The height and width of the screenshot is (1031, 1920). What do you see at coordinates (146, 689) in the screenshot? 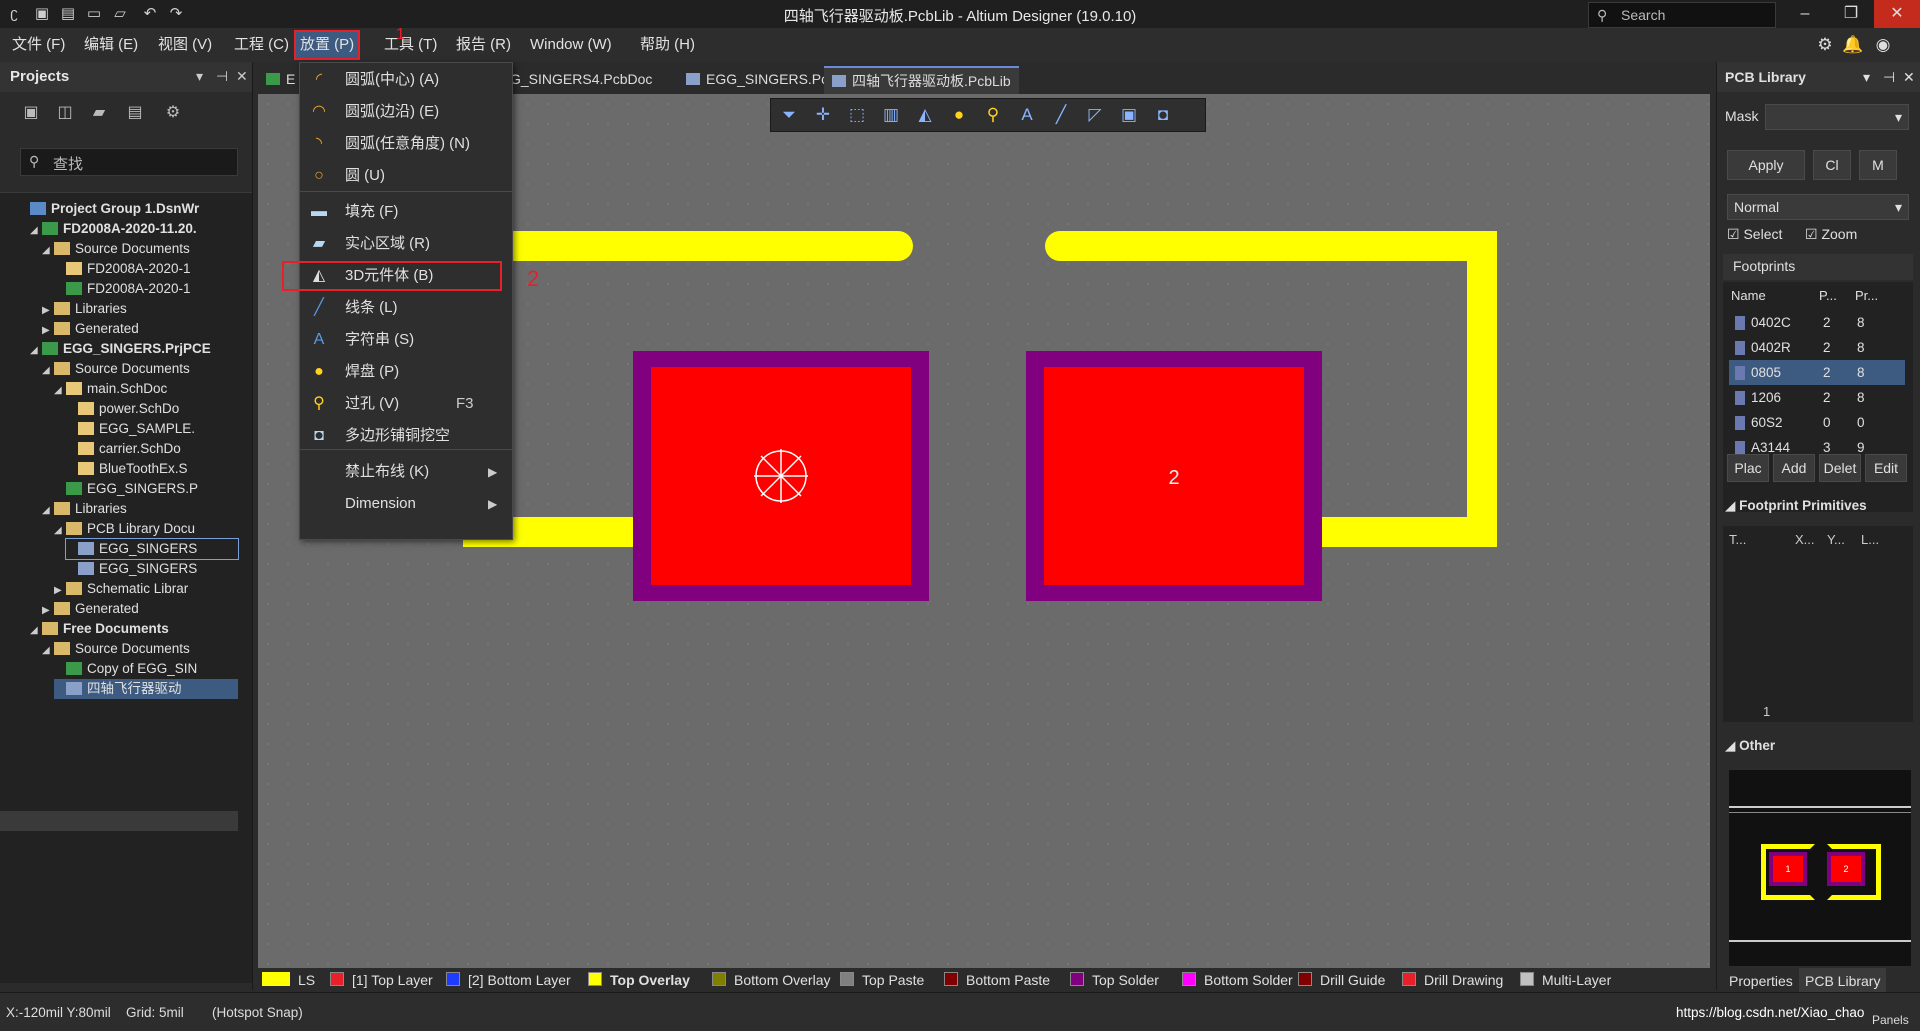
I see `tree-item: 四轴飞行器驱动` at bounding box center [146, 689].